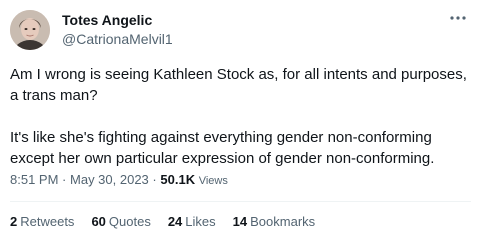  I want to click on avatar-photo-icon, so click(30, 30).